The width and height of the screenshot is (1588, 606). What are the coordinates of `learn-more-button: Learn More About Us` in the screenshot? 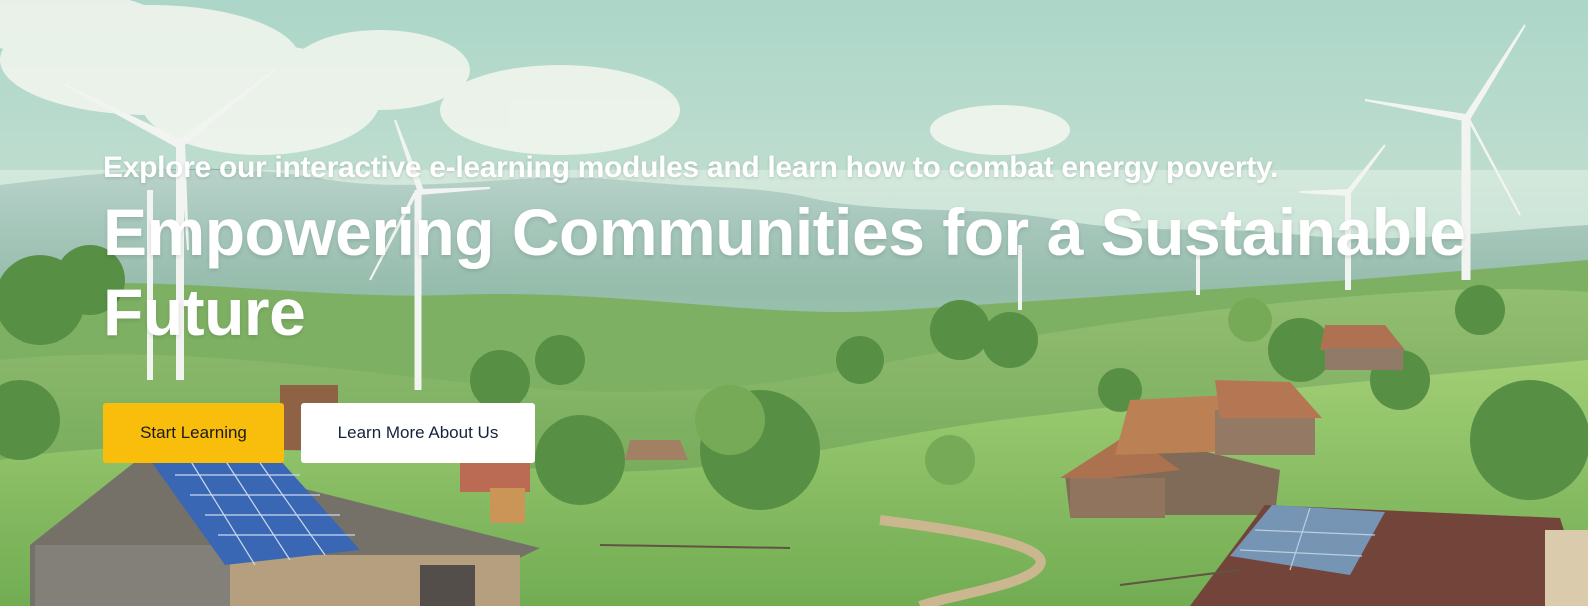 It's located at (418, 433).